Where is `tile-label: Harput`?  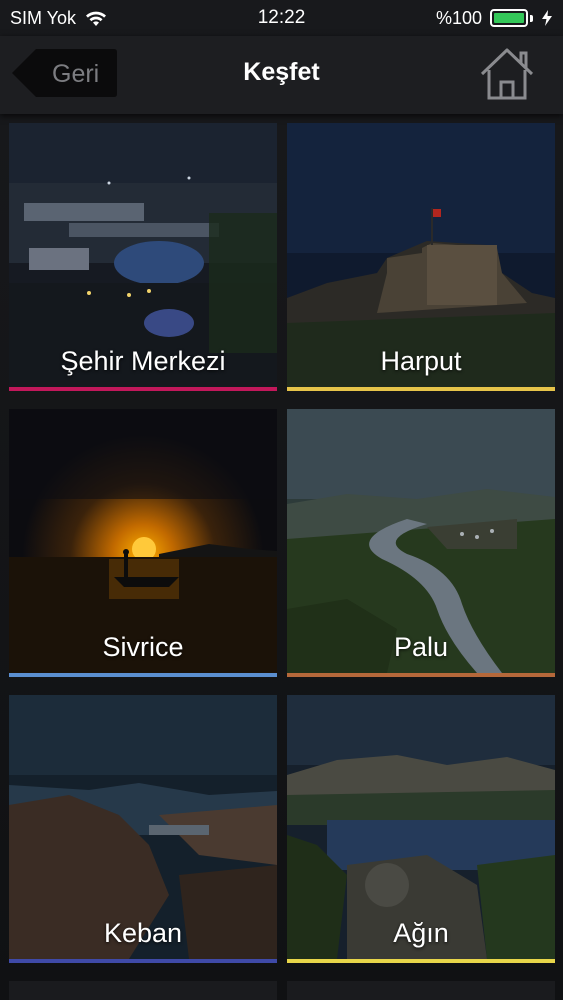 tile-label: Harput is located at coordinates (421, 361).